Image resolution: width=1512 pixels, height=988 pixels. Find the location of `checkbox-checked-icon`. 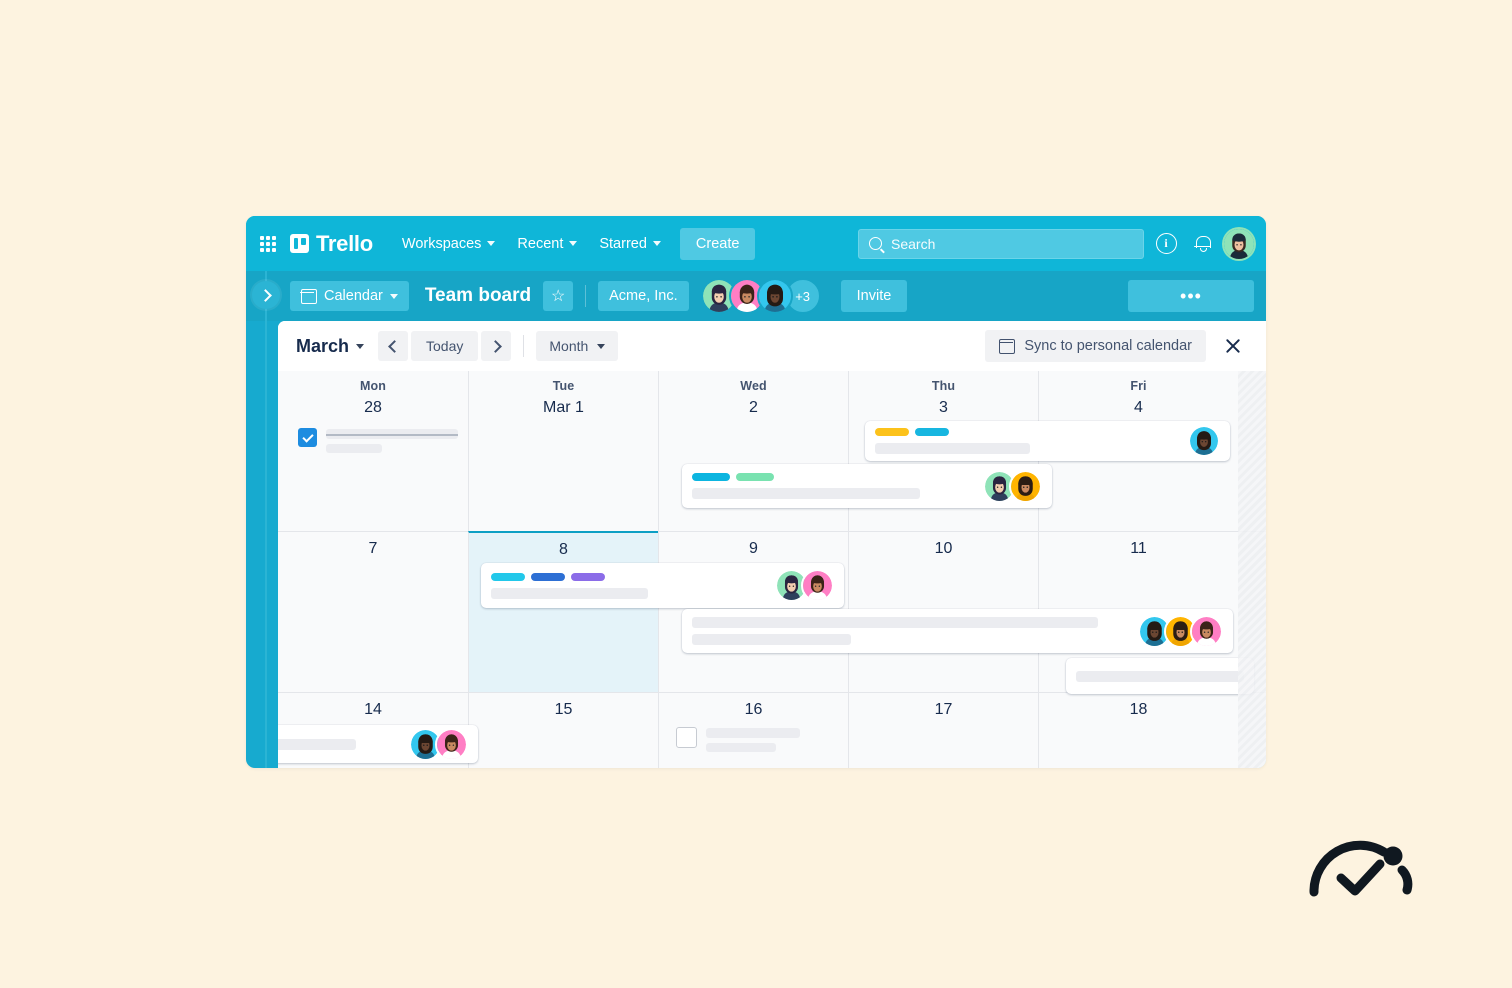

checkbox-checked-icon is located at coordinates (307, 437).